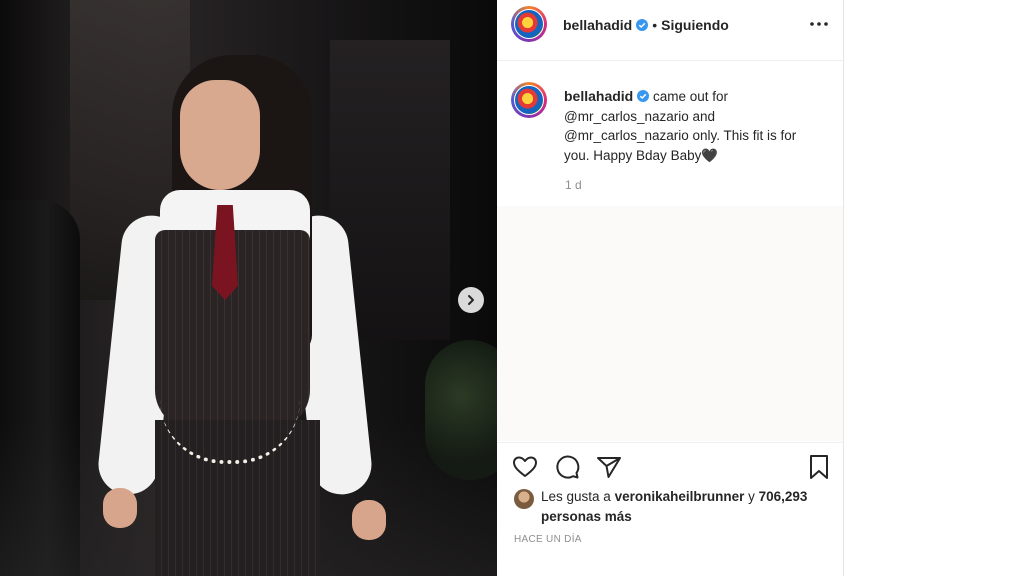 The height and width of the screenshot is (576, 1024). Describe the element at coordinates (369, 520) in the screenshot. I see `figure-hand-right` at that location.